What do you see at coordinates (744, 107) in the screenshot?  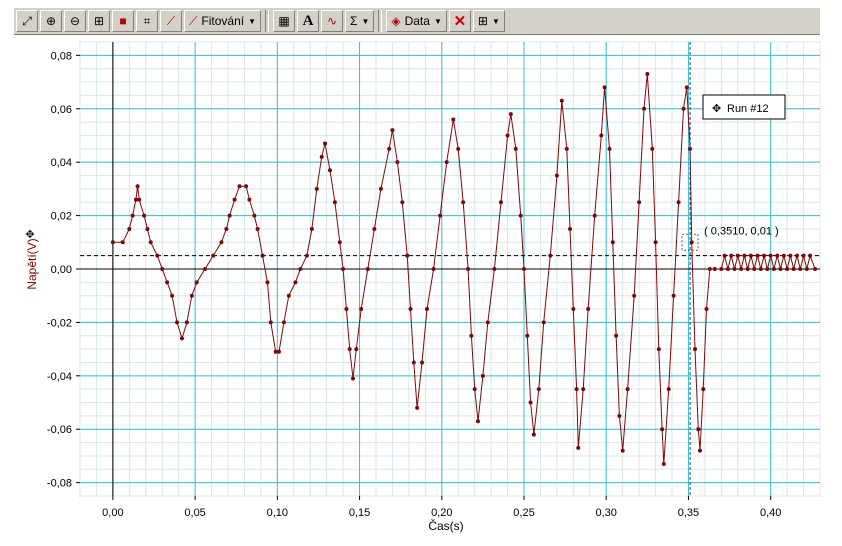 I see `legend: ✥ Run #12` at bounding box center [744, 107].